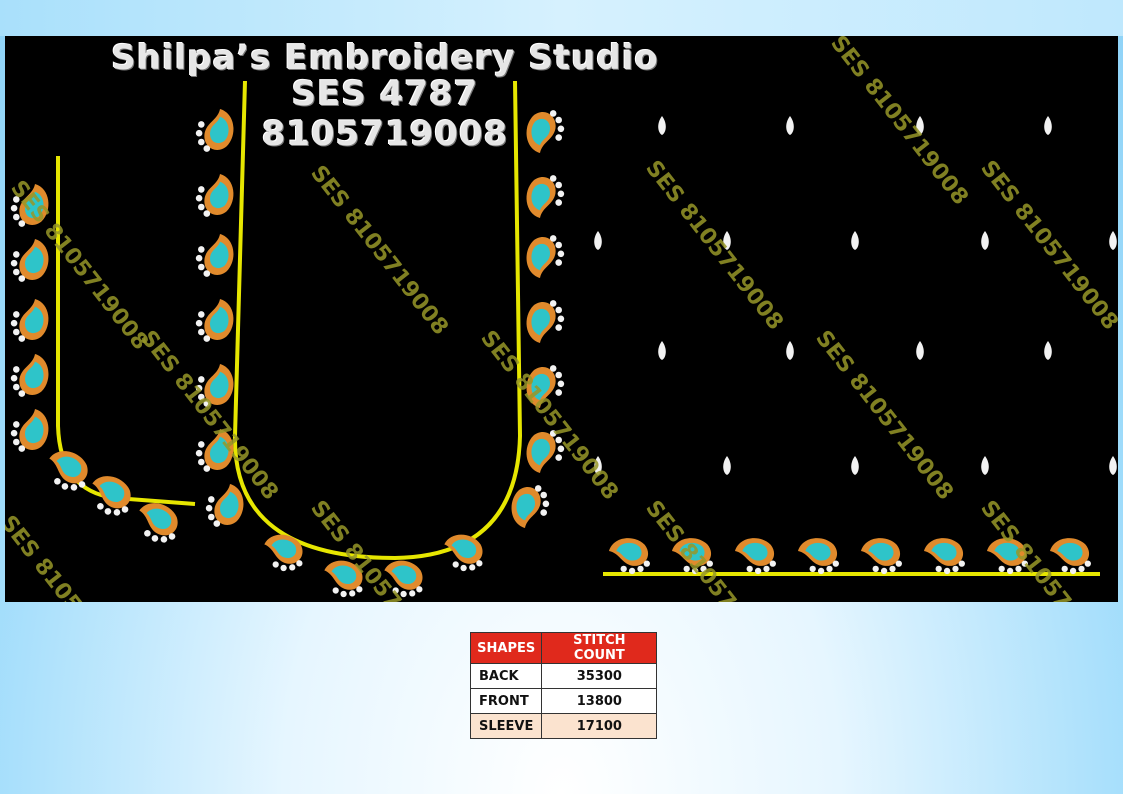  I want to click on design-code: SES 4787, so click(385, 94).